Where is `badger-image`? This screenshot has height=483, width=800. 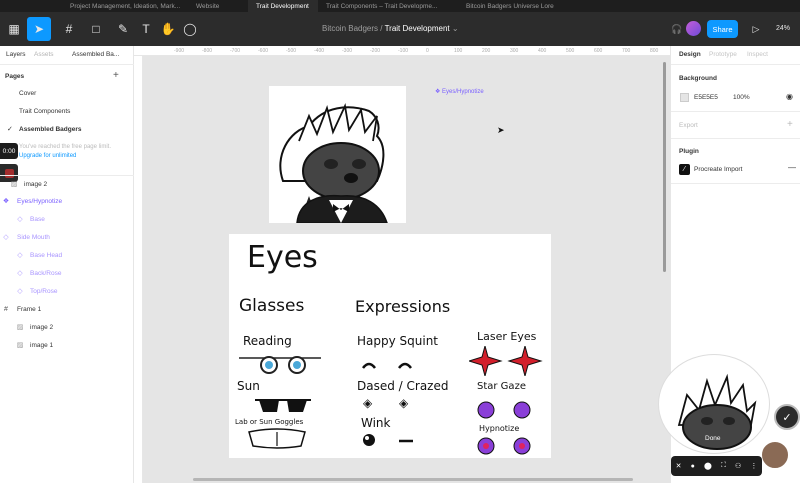 badger-image is located at coordinates (337, 155).